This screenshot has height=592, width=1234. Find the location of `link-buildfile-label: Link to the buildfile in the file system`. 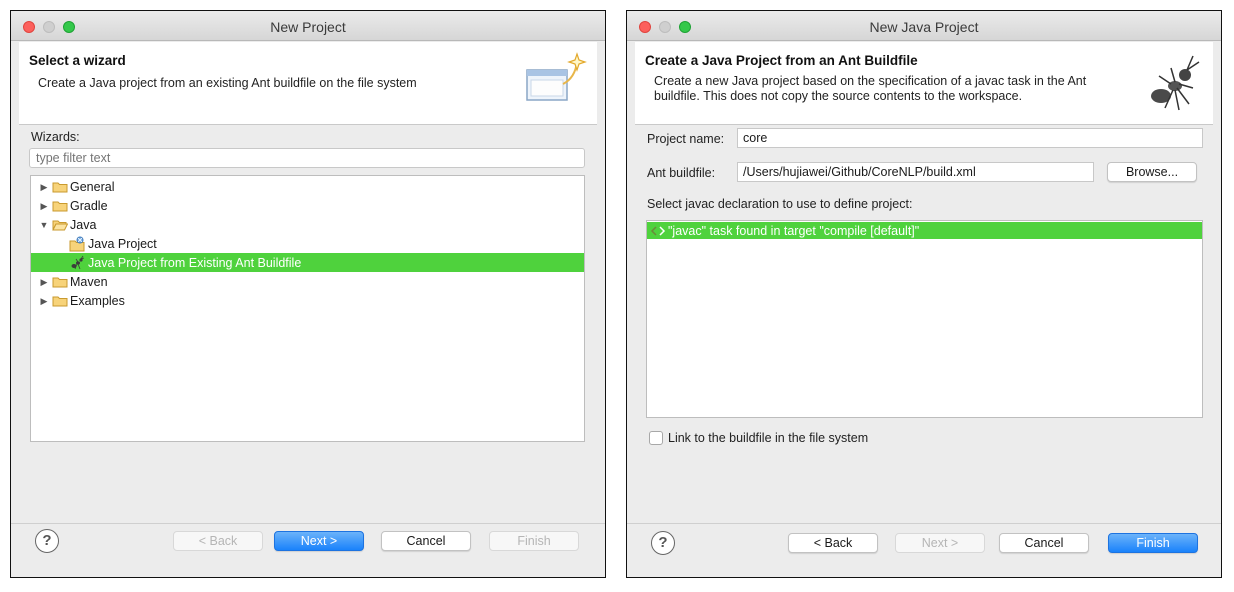

link-buildfile-label: Link to the buildfile in the file system is located at coordinates (768, 438).